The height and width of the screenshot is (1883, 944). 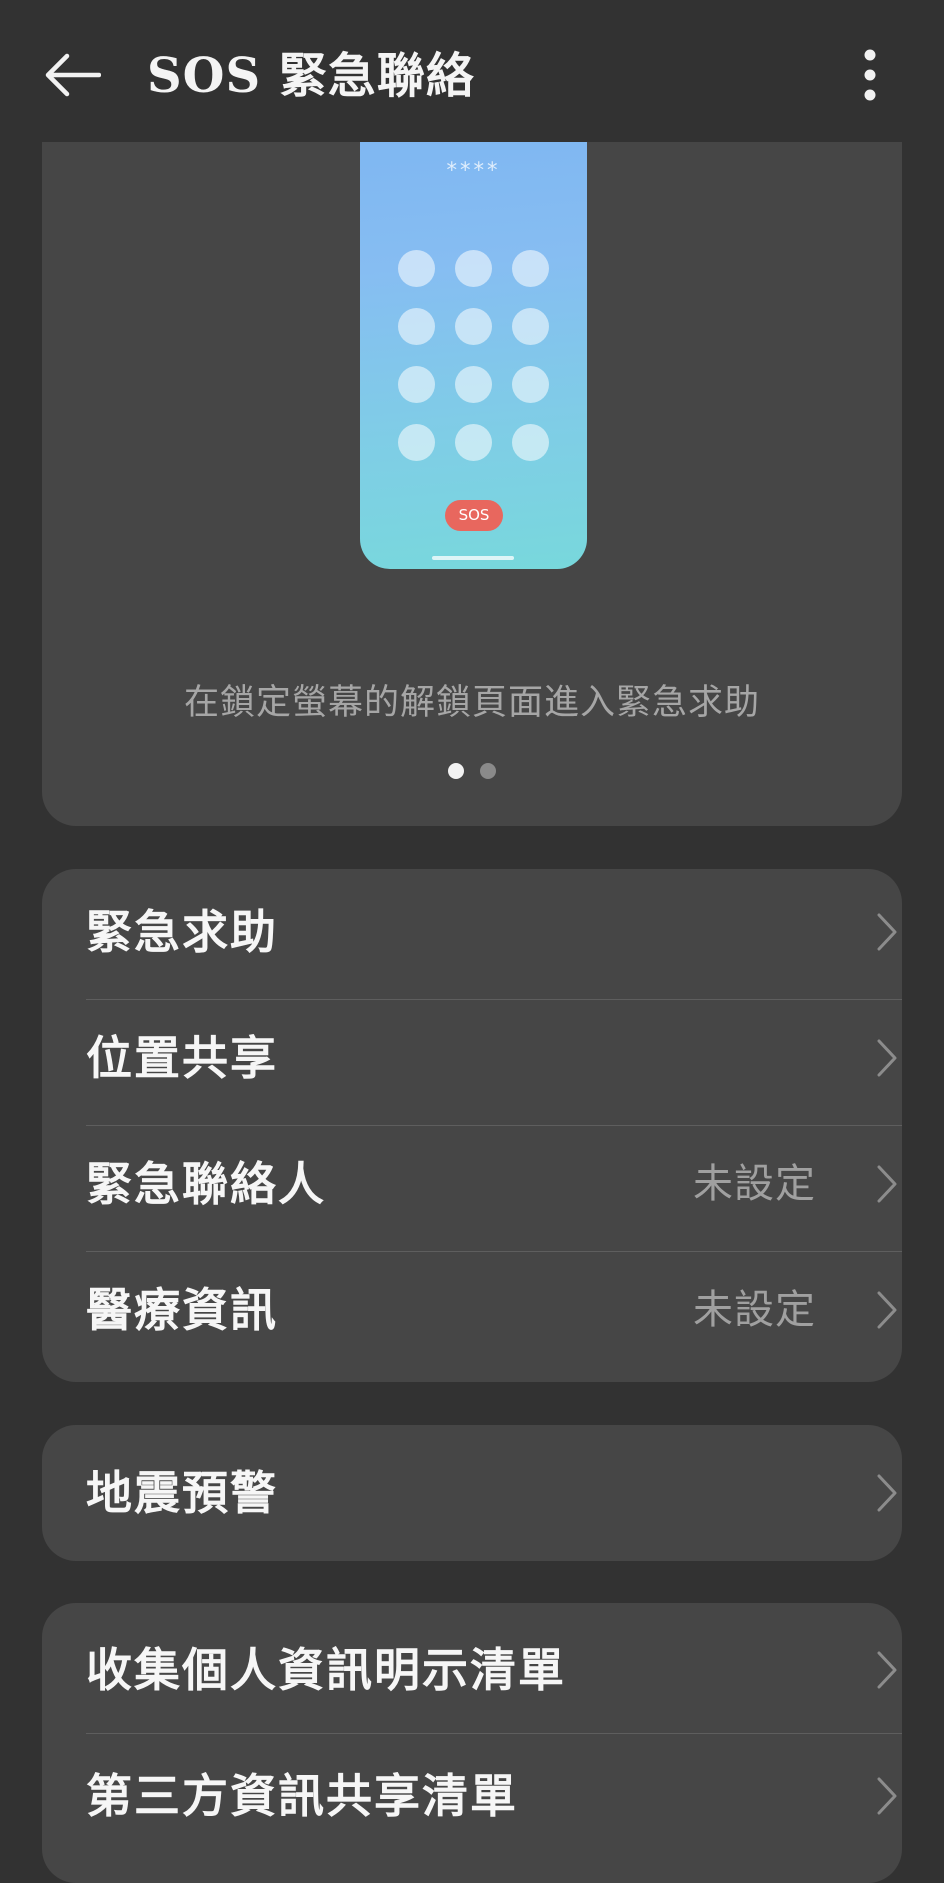 What do you see at coordinates (488, 771) in the screenshot?
I see `pager-dot` at bounding box center [488, 771].